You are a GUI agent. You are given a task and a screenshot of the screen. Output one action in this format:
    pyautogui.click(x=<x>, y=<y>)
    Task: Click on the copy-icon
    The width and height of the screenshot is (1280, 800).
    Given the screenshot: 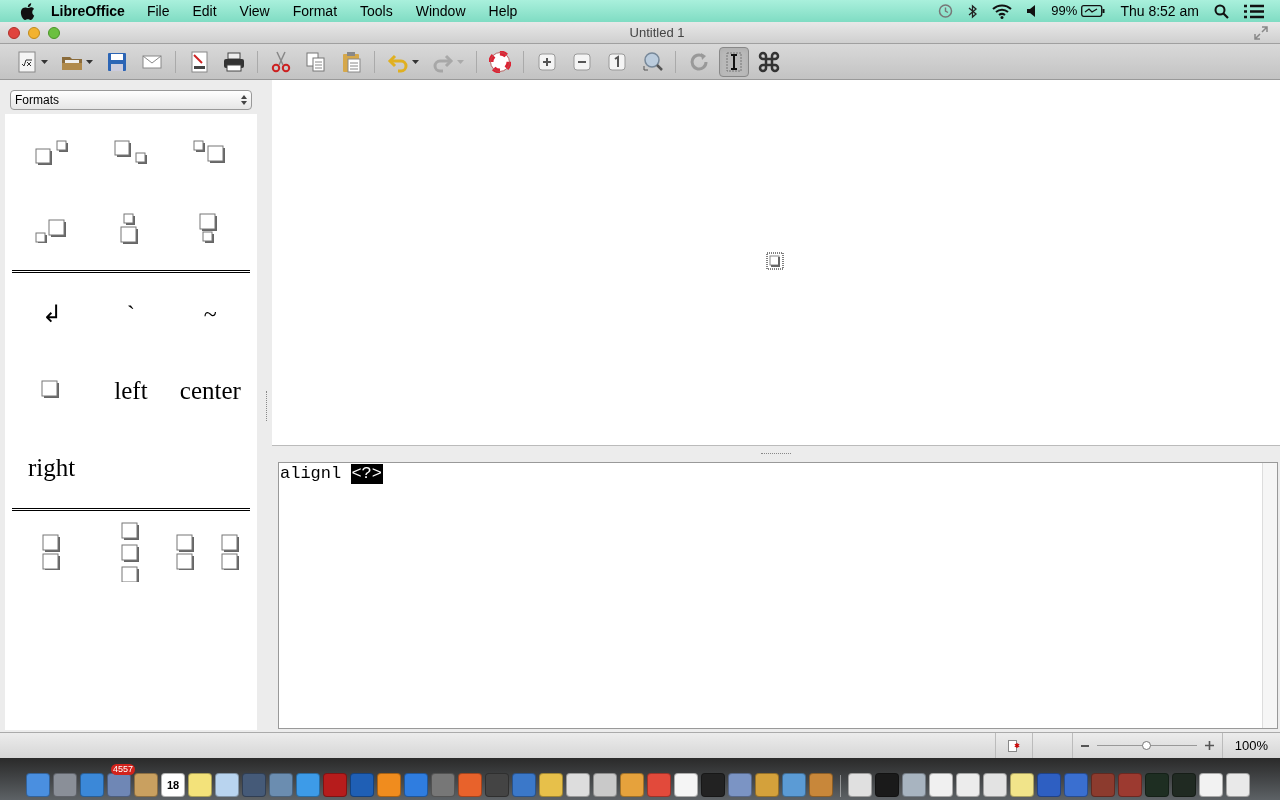 What is the action you would take?
    pyautogui.click(x=316, y=61)
    